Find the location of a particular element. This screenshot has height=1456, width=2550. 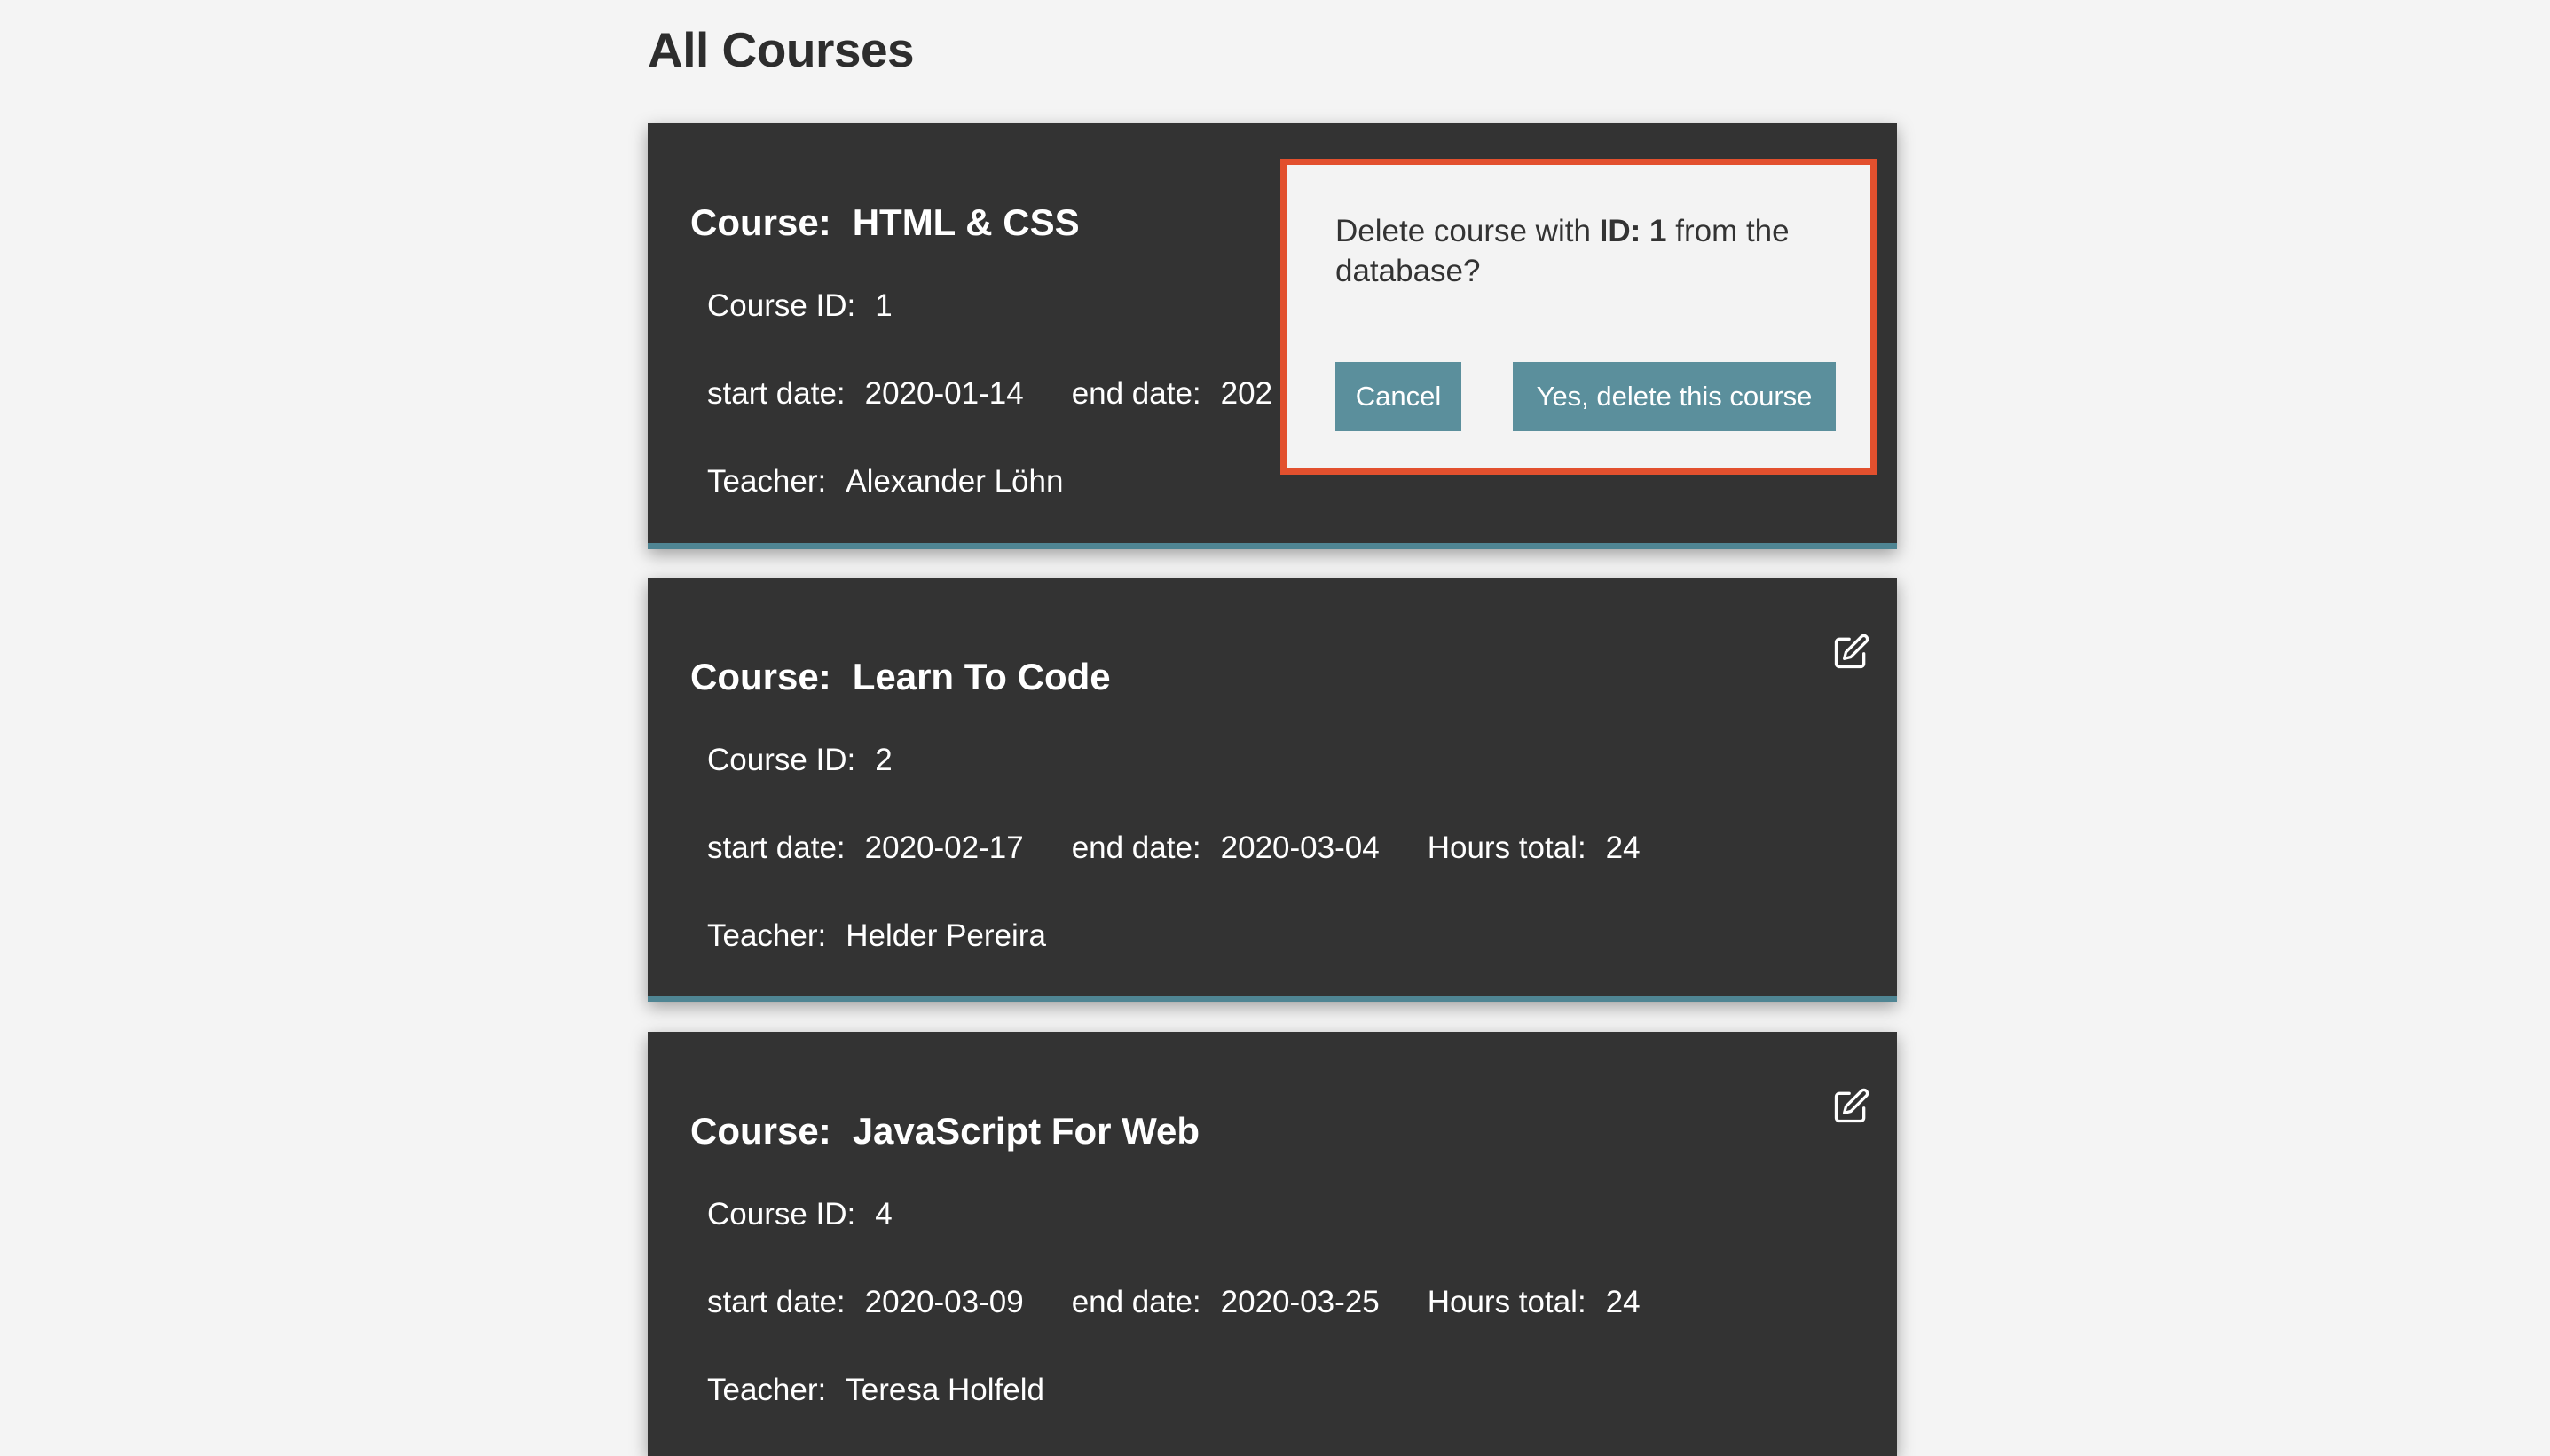

teacher-row: Teacher: Alexander Löhn is located at coordinates (885, 482).